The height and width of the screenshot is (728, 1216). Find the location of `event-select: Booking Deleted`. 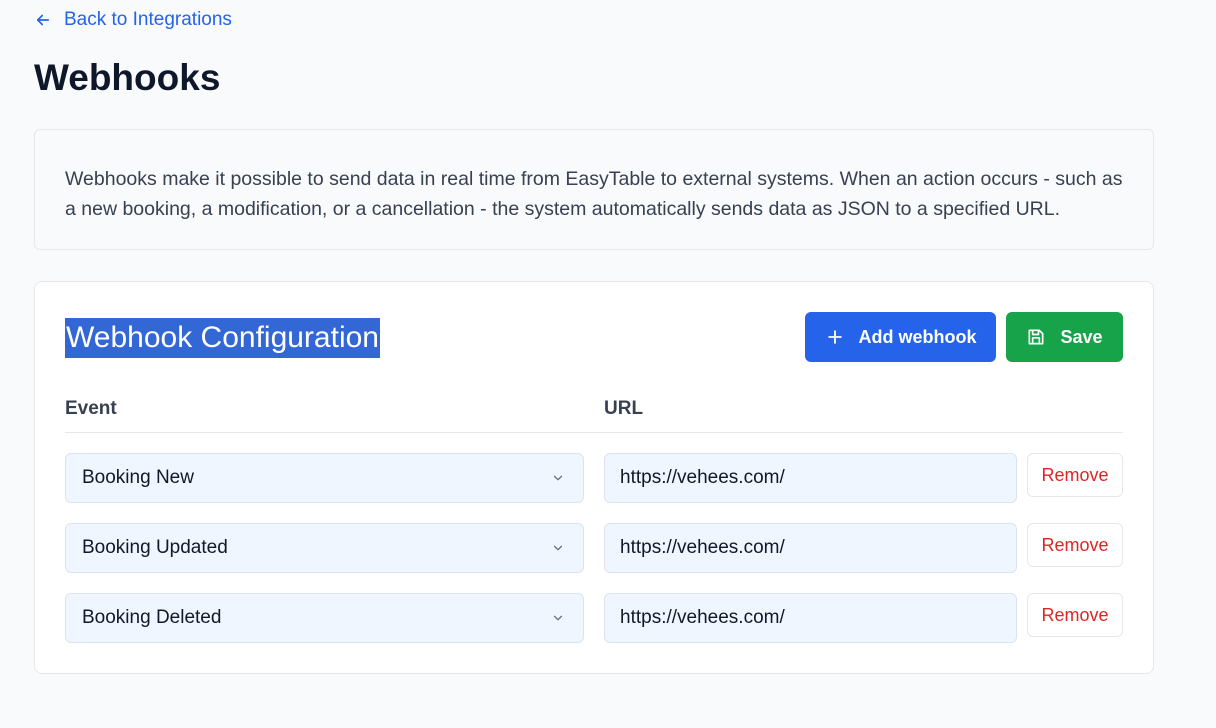

event-select: Booking Deleted is located at coordinates (324, 618).